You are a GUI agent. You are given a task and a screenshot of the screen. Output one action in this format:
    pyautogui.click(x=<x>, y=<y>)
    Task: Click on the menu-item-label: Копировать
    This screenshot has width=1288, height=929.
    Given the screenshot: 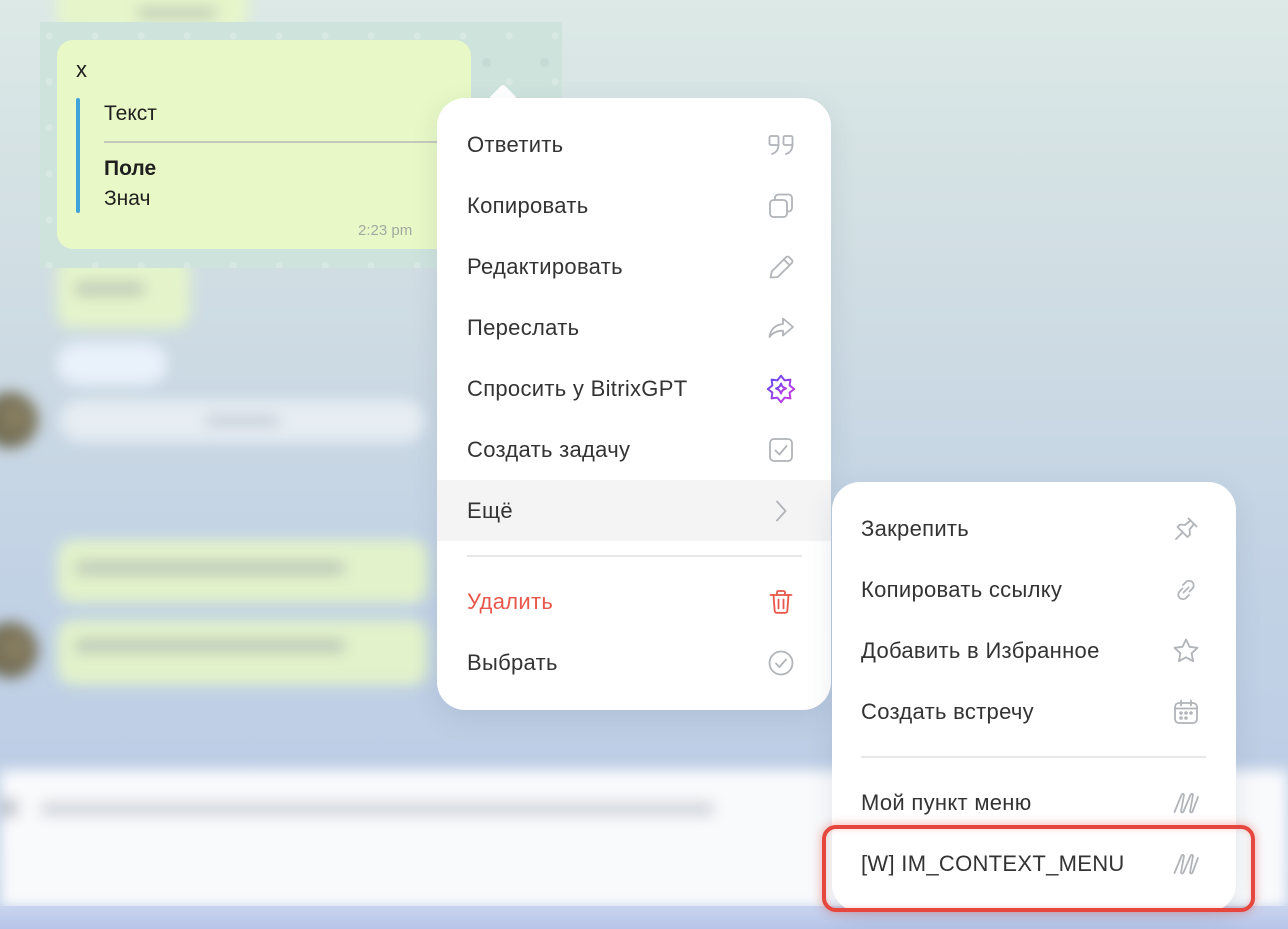 What is the action you would take?
    pyautogui.click(x=528, y=205)
    